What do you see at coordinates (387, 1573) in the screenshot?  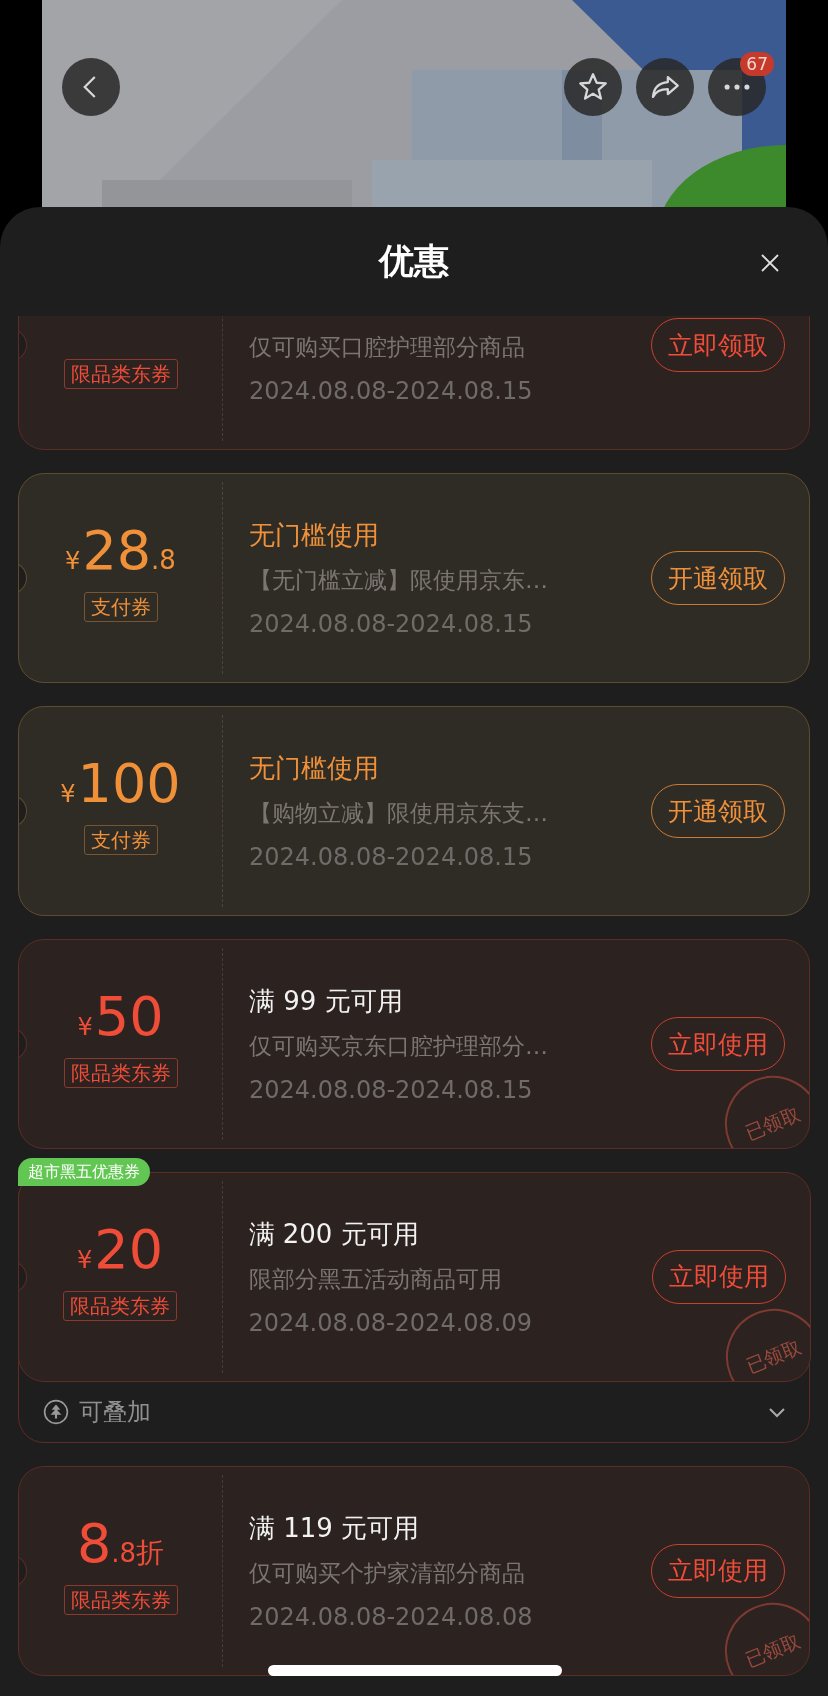 I see `coupon-description: 仅可购买个护家清部分商品` at bounding box center [387, 1573].